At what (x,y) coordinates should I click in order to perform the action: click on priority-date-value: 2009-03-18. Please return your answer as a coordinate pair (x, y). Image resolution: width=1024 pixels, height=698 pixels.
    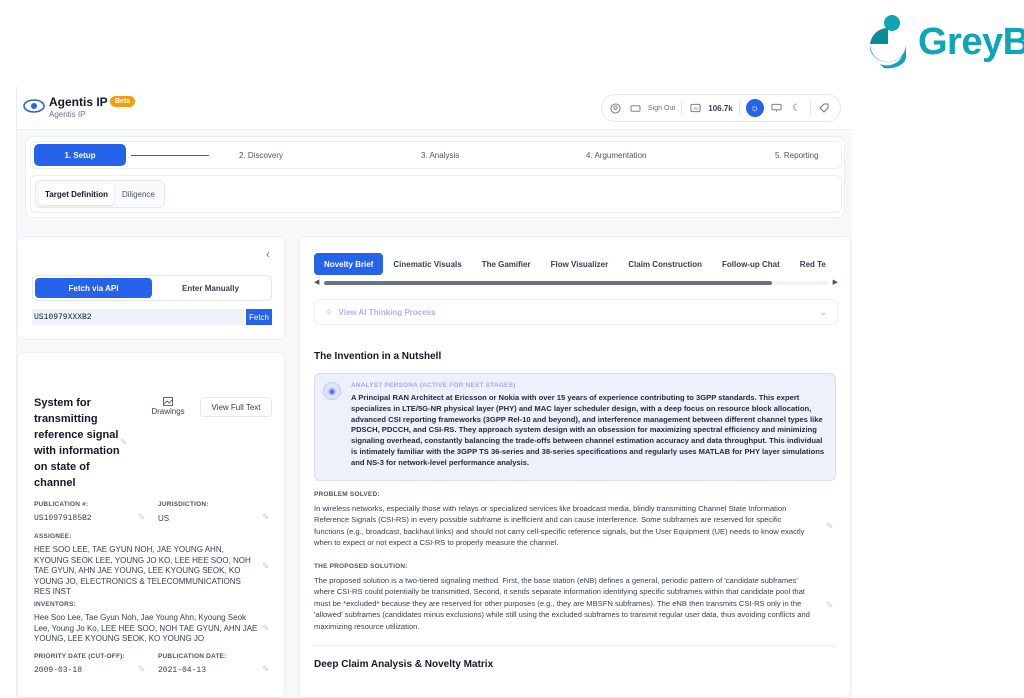
    Looking at the image, I should click on (58, 670).